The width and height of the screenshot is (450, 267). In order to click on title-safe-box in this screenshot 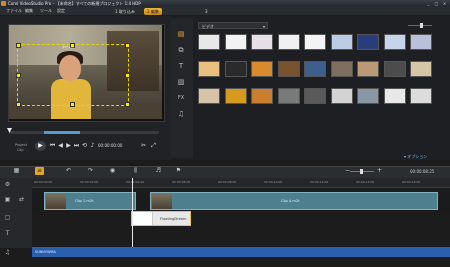, I will do `click(73, 75)`.